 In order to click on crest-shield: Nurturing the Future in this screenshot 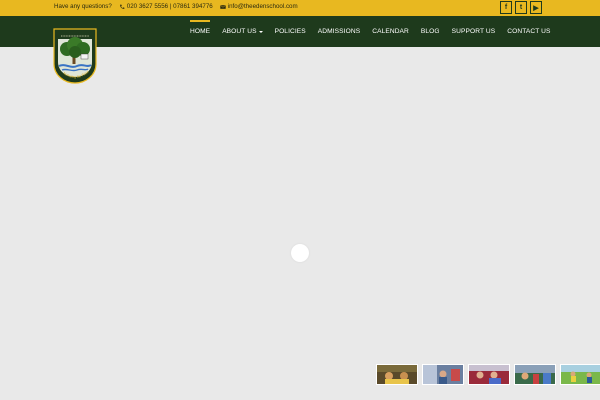, I will do `click(74, 54)`.